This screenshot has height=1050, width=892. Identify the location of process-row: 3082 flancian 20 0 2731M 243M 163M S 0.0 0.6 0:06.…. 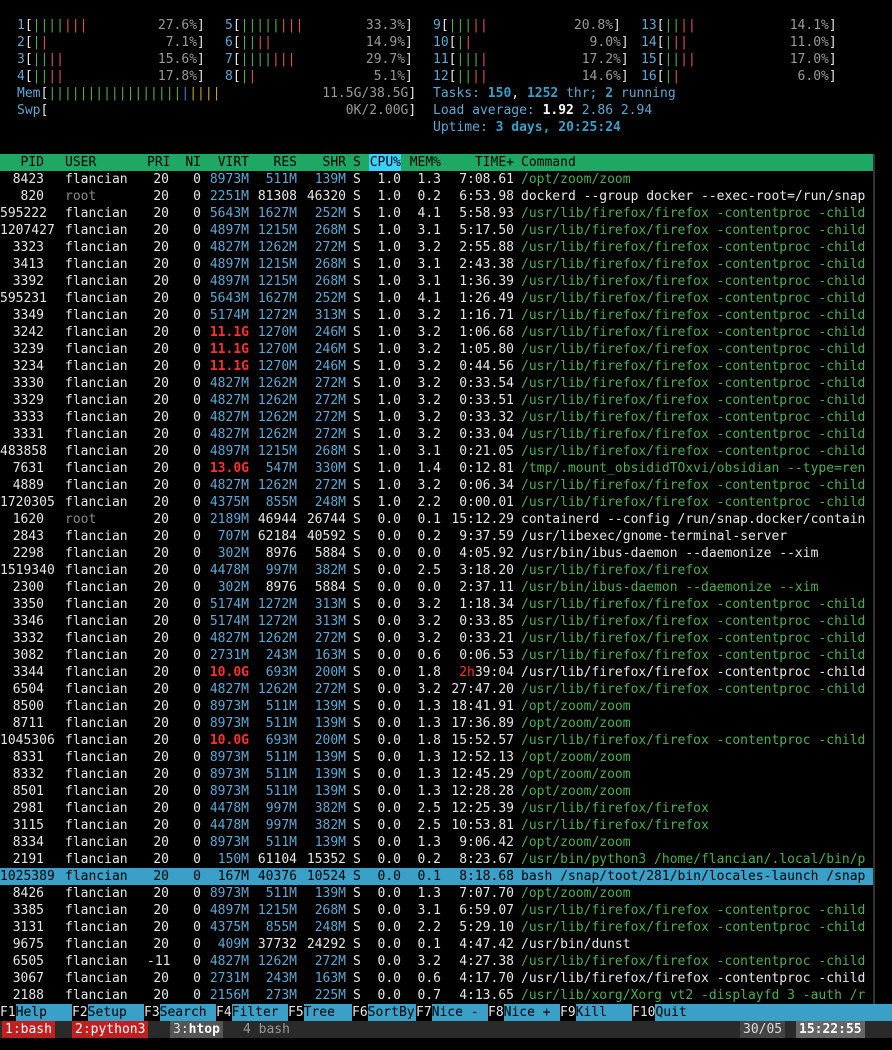
(436, 655).